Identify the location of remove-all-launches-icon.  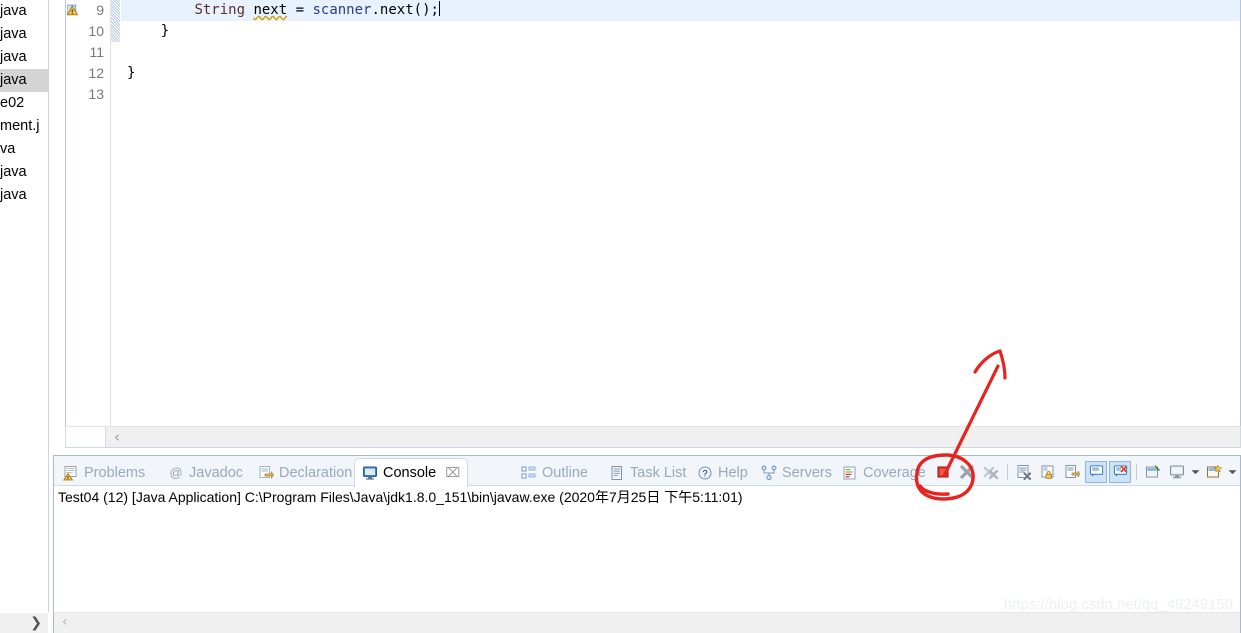
(991, 472).